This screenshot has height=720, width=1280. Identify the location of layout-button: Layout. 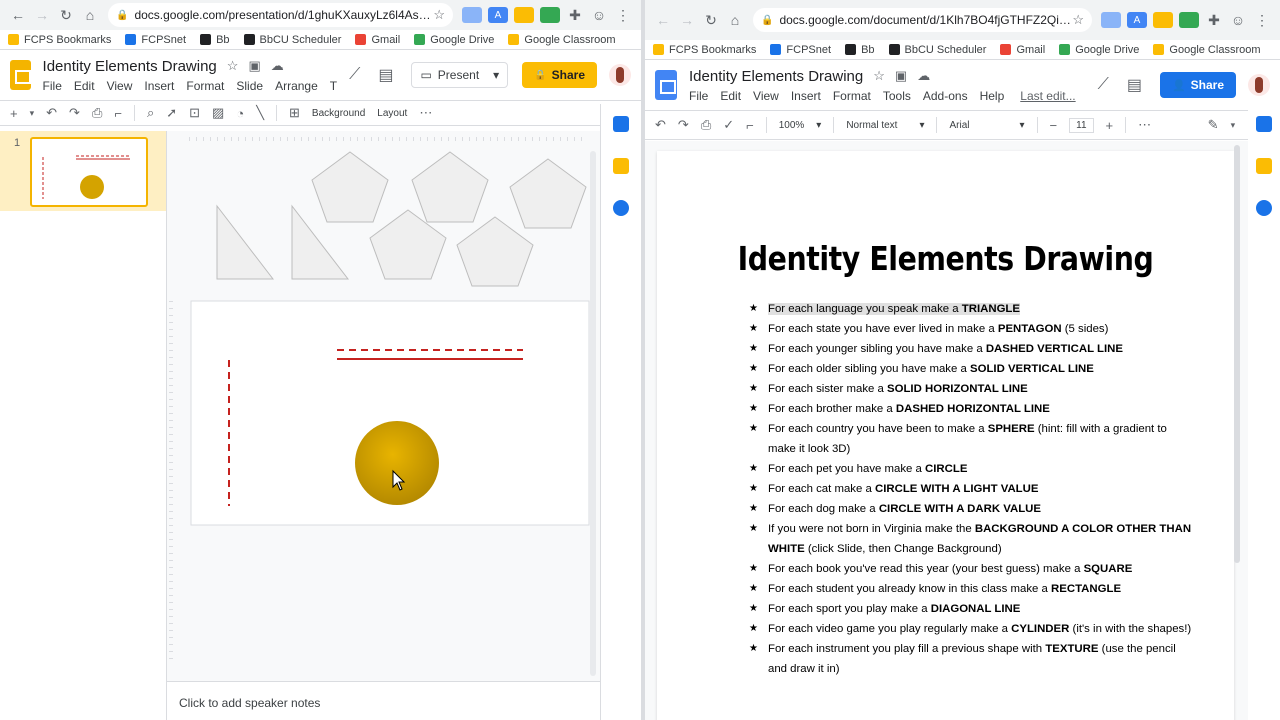
(392, 113).